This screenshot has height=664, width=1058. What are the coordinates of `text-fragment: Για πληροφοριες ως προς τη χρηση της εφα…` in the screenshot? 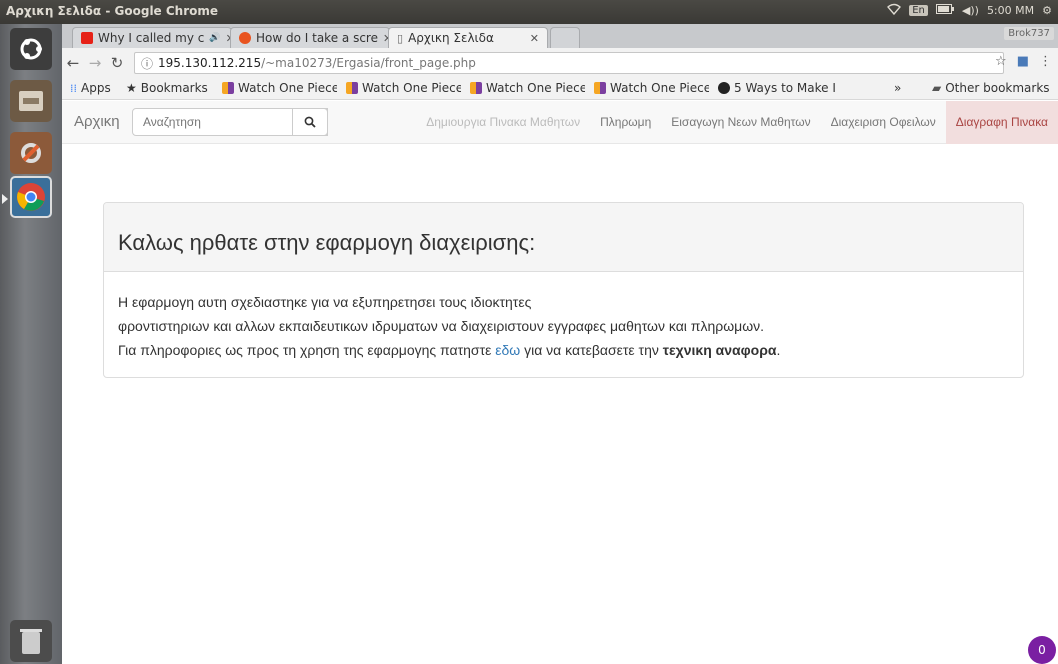 It's located at (307, 350).